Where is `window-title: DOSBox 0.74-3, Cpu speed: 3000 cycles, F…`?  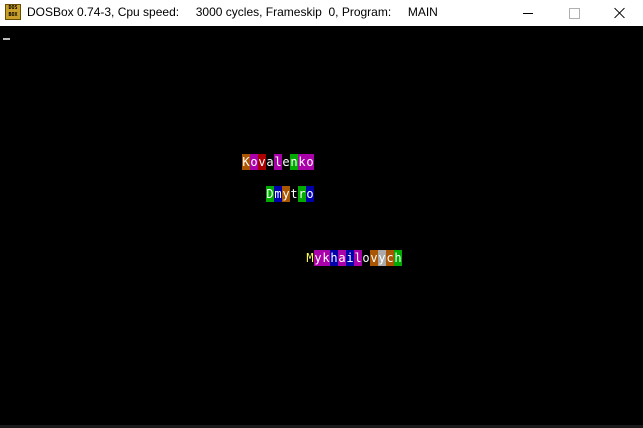
window-title: DOSBox 0.74-3, Cpu speed: 3000 cycles, F… is located at coordinates (232, 12).